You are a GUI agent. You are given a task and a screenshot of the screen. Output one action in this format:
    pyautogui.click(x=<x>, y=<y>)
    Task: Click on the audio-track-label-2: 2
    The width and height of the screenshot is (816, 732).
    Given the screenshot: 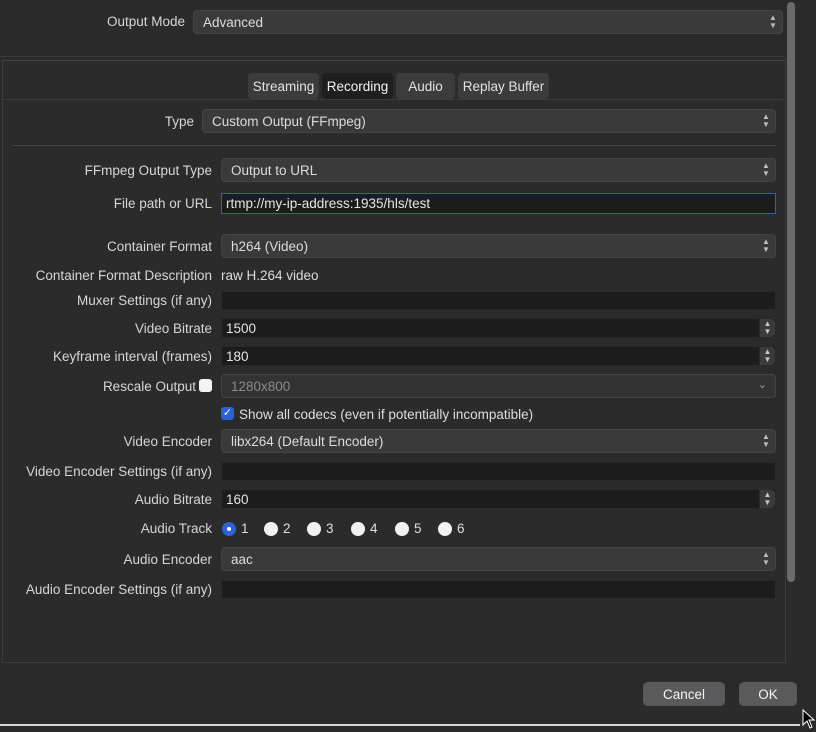 What is the action you would take?
    pyautogui.click(x=287, y=528)
    